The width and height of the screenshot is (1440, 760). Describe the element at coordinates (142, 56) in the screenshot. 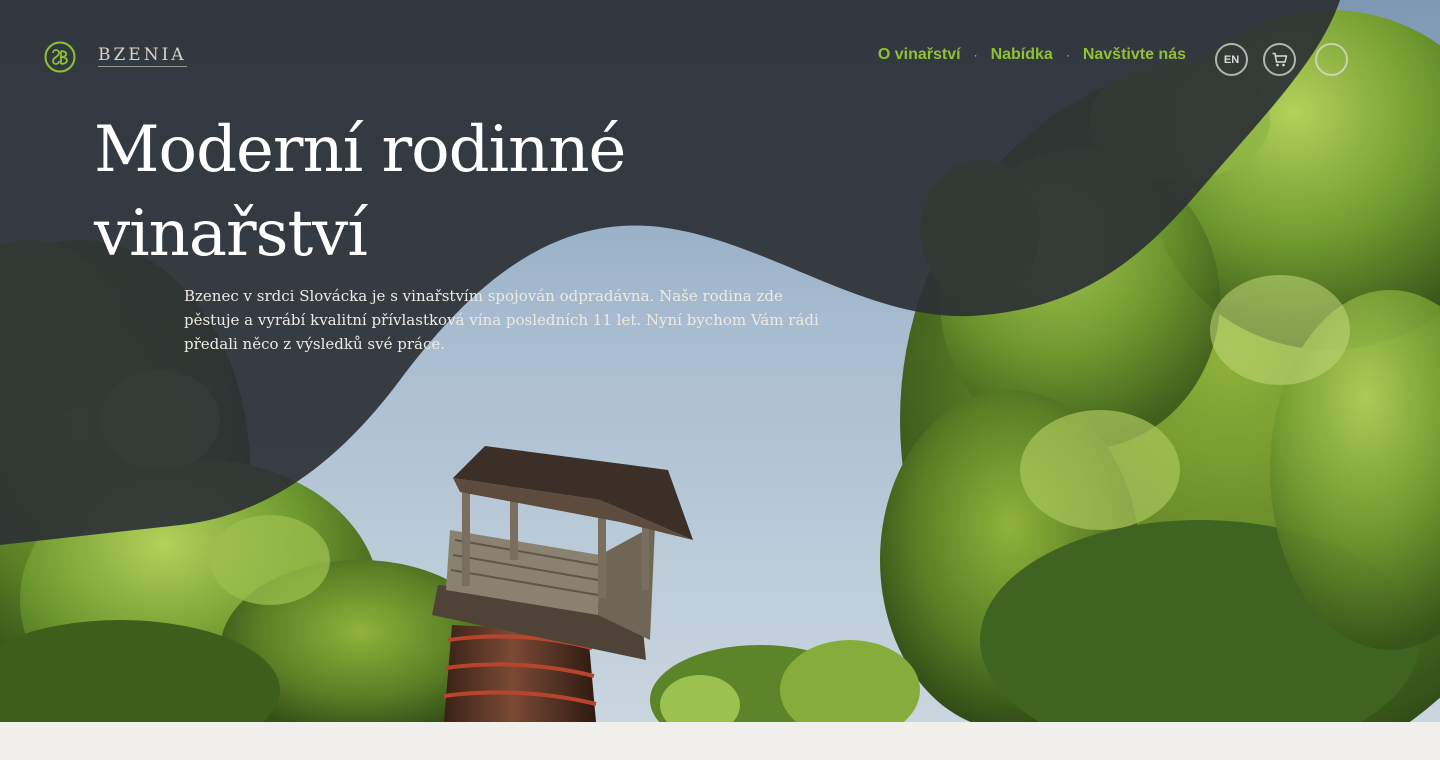

I see `brand-name: BZENIA` at that location.